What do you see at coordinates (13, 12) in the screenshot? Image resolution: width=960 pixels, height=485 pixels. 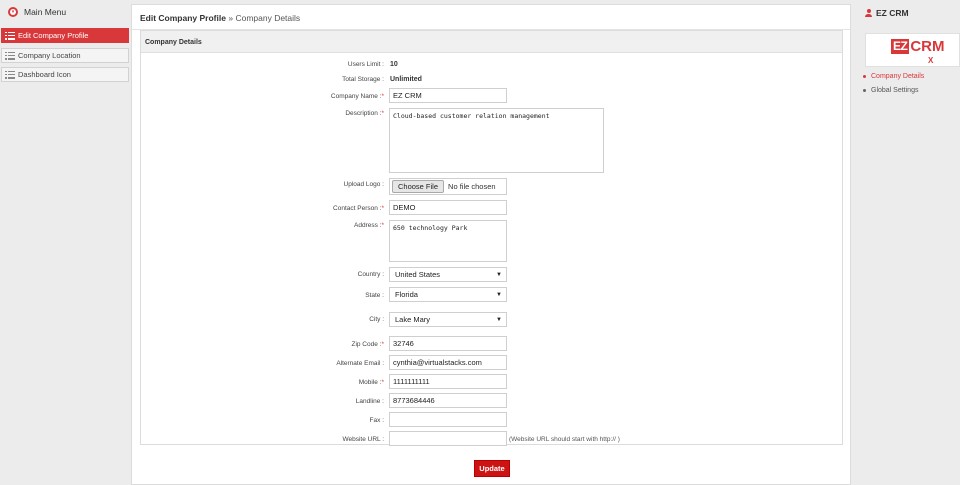 I see `chevron-down-icon: ▾` at bounding box center [13, 12].